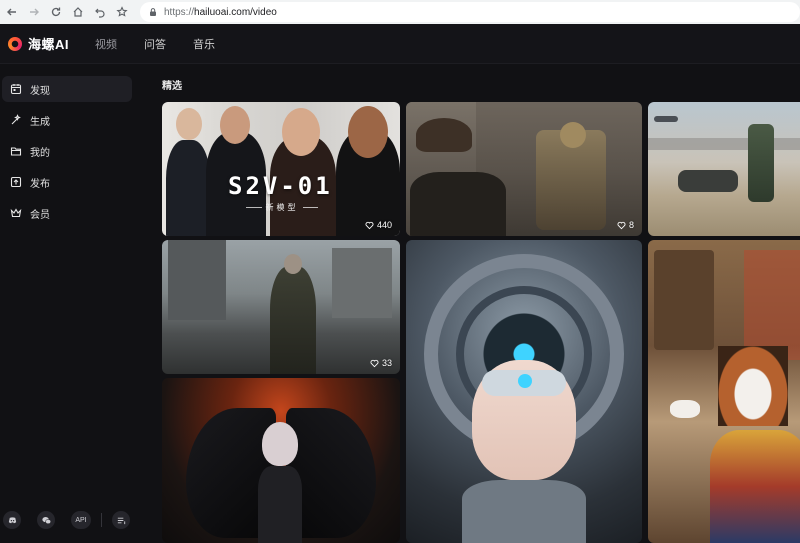  Describe the element at coordinates (204, 44) in the screenshot. I see `nav-music: 音乐` at that location.